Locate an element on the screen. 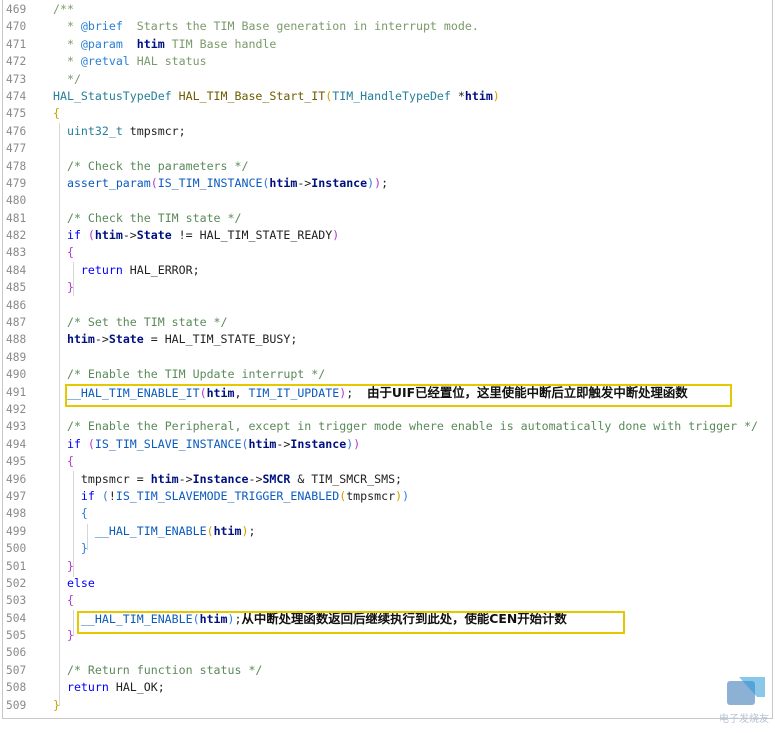  code-token: ; is located at coordinates (252, 530).